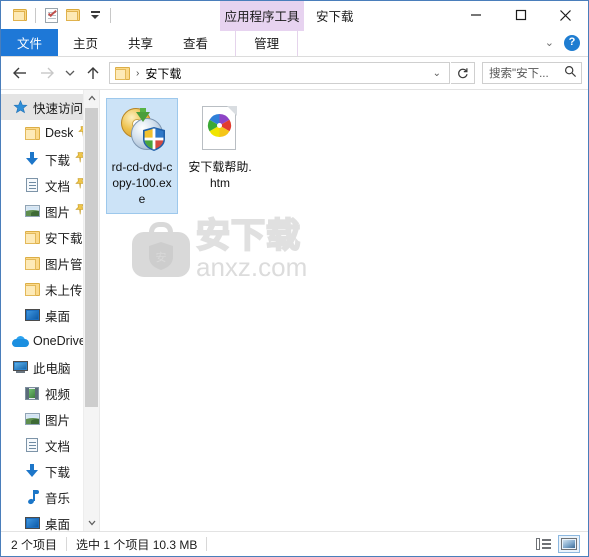 This screenshot has width=589, height=557. Describe the element at coordinates (220, 156) in the screenshot. I see `file-item-htm: 安下载帮助.htm` at that location.